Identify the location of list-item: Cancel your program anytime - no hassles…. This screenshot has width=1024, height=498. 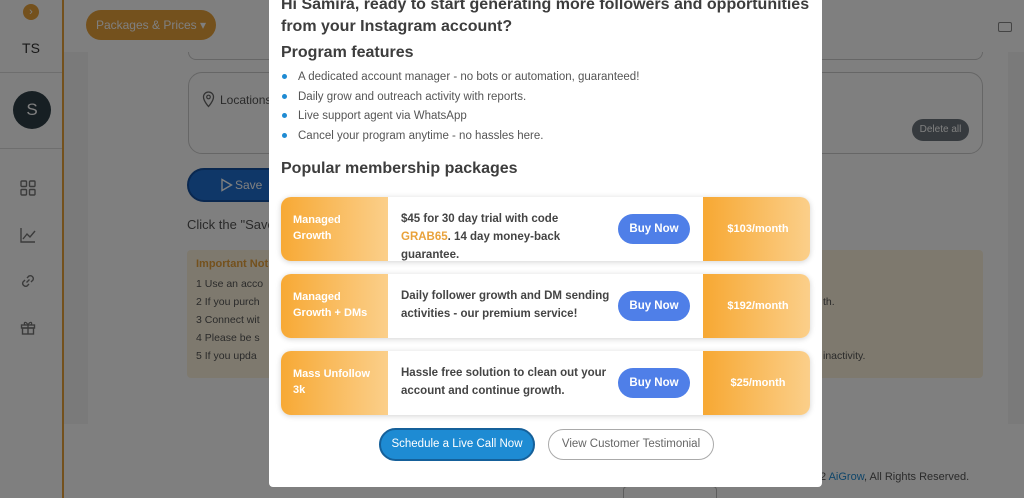
(460, 139).